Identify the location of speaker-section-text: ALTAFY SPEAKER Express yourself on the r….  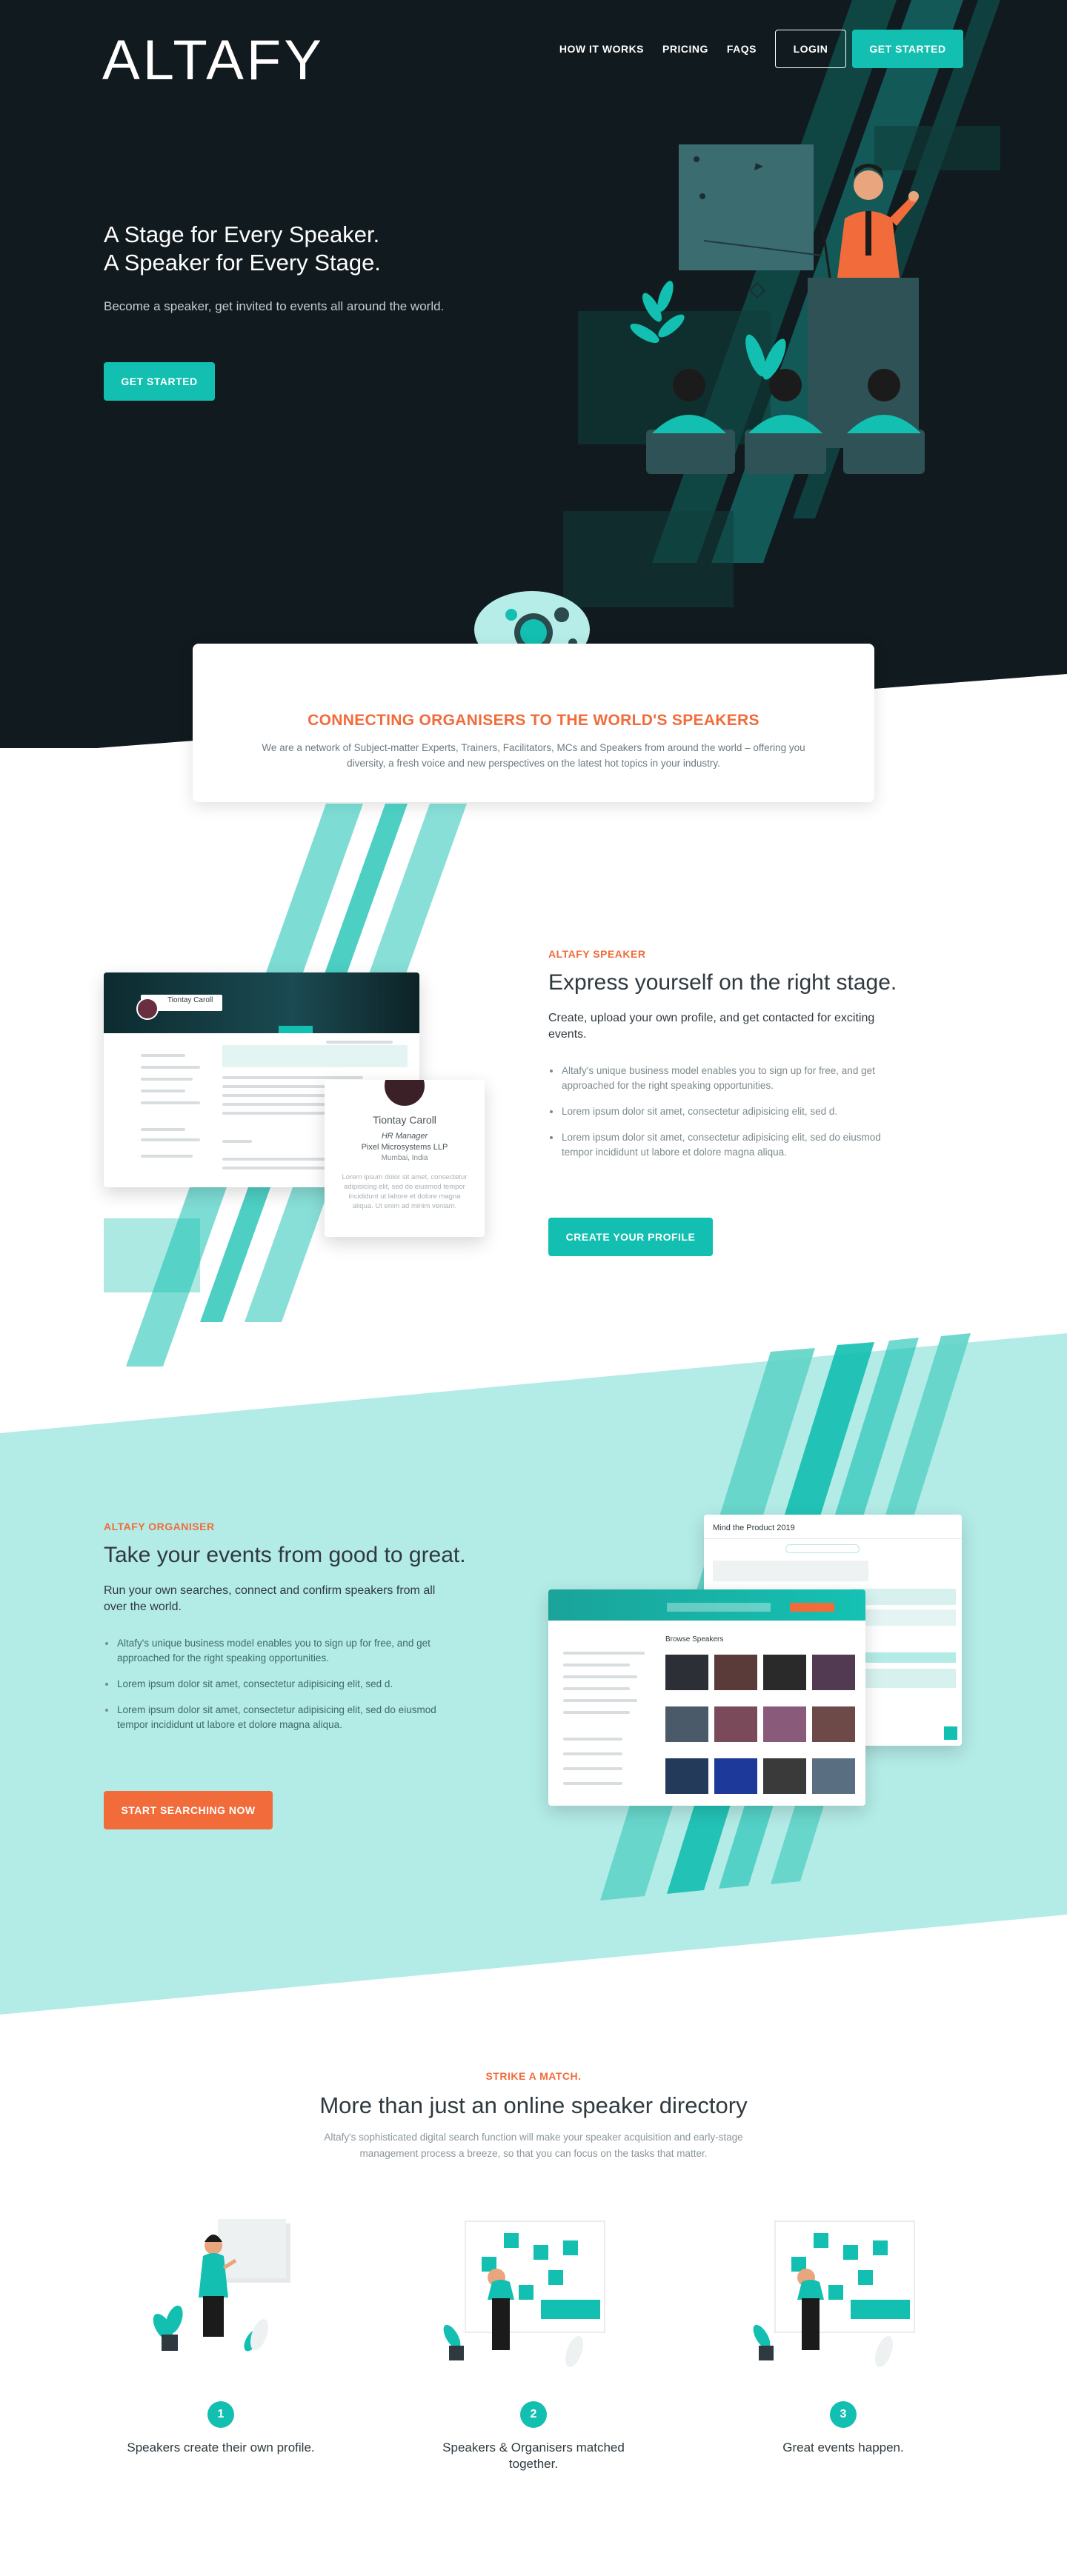
(741, 1059).